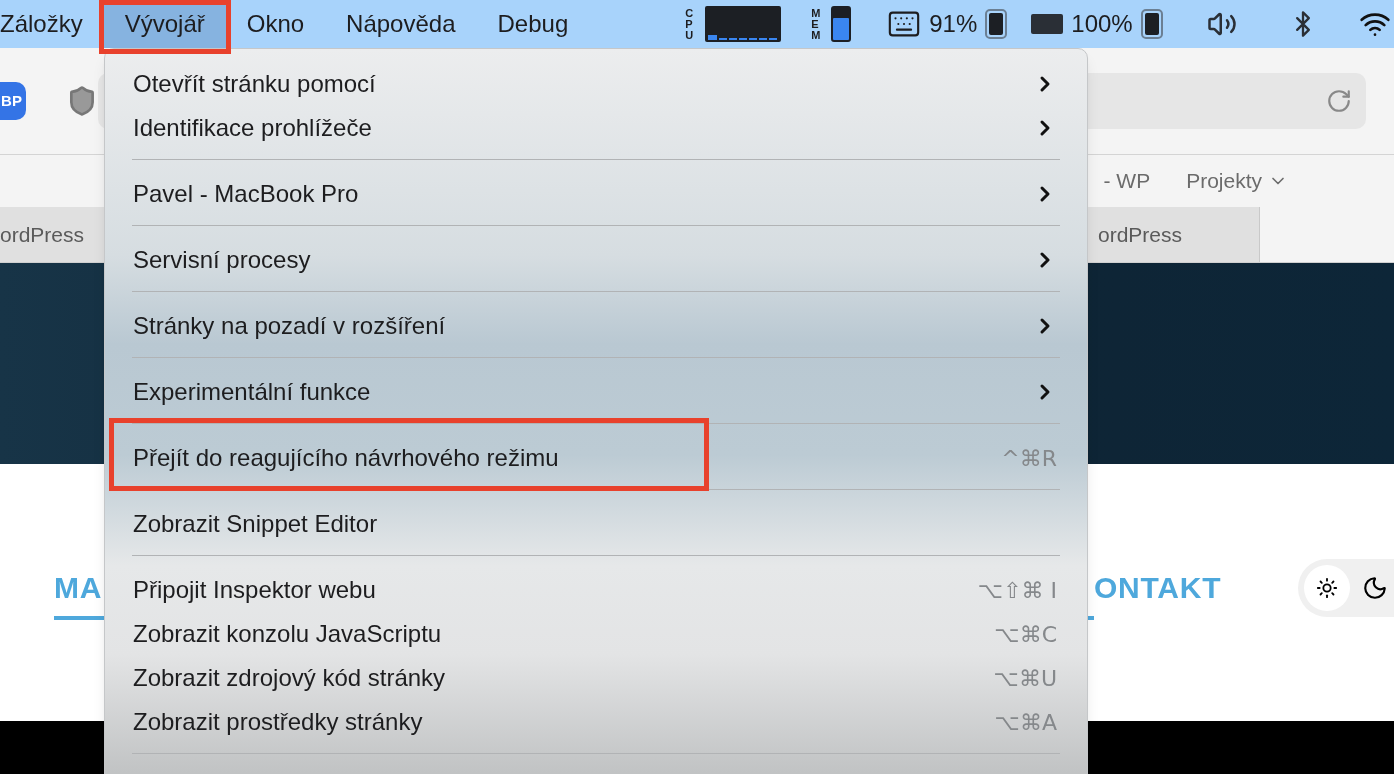  What do you see at coordinates (596, 722) in the screenshot?
I see `menu-item: Zobrazit prostředky stránky ⌥⌘A` at bounding box center [596, 722].